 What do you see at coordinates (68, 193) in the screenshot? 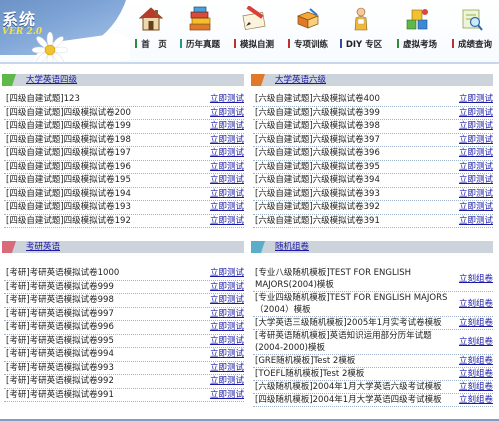
I see `item-title: [四级自建试题]四级模拟试卷194` at bounding box center [68, 193].